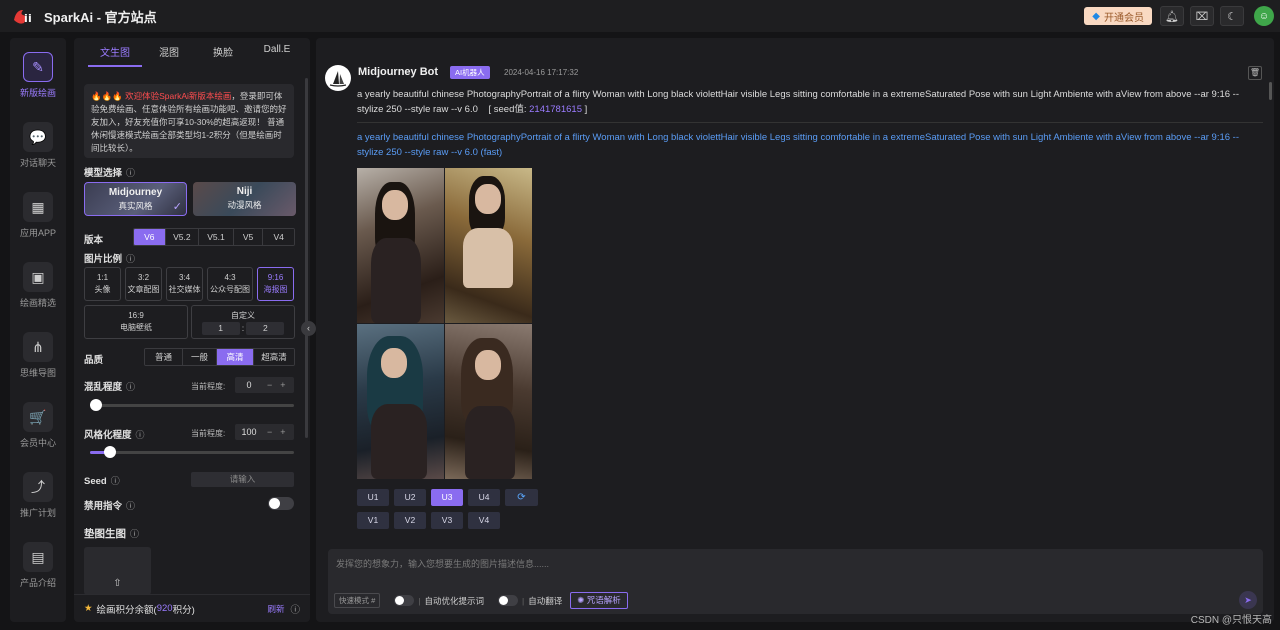 The image size is (1280, 630). What do you see at coordinates (447, 520) in the screenshot?
I see `variation-button: V3` at bounding box center [447, 520].